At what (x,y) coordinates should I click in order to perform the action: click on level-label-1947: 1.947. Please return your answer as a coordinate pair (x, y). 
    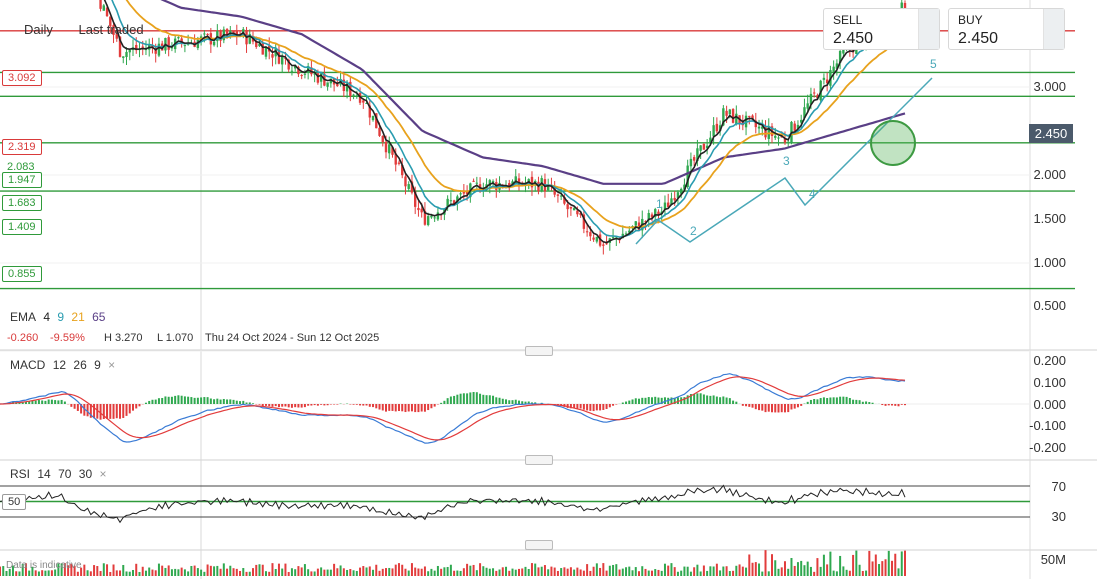
    Looking at the image, I should click on (22, 180).